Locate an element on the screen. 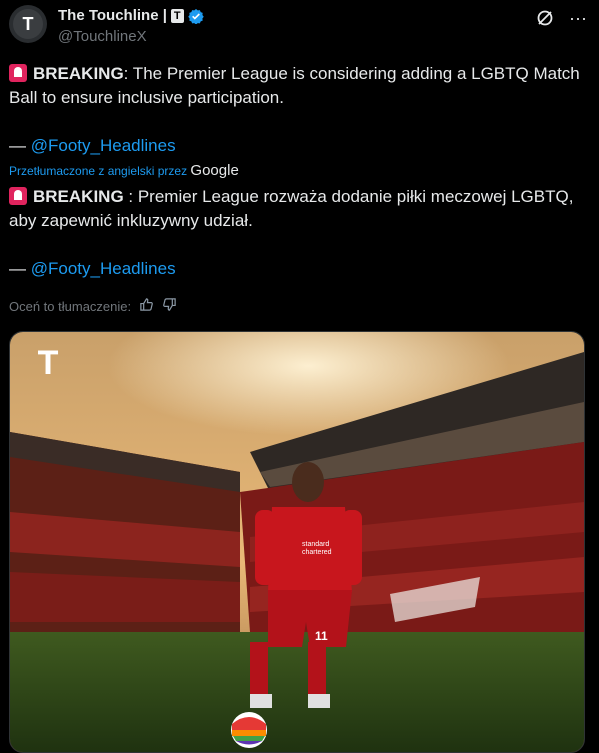 This screenshot has height=753, width=599. author-handle: @TouchlineX is located at coordinates (102, 36).